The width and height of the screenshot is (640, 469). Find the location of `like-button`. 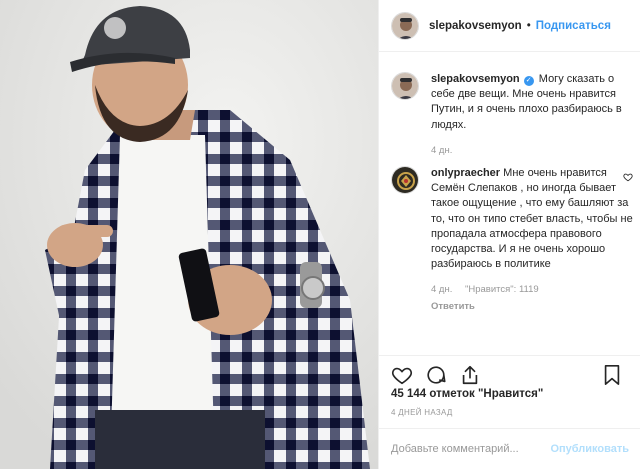

like-button is located at coordinates (402, 375).